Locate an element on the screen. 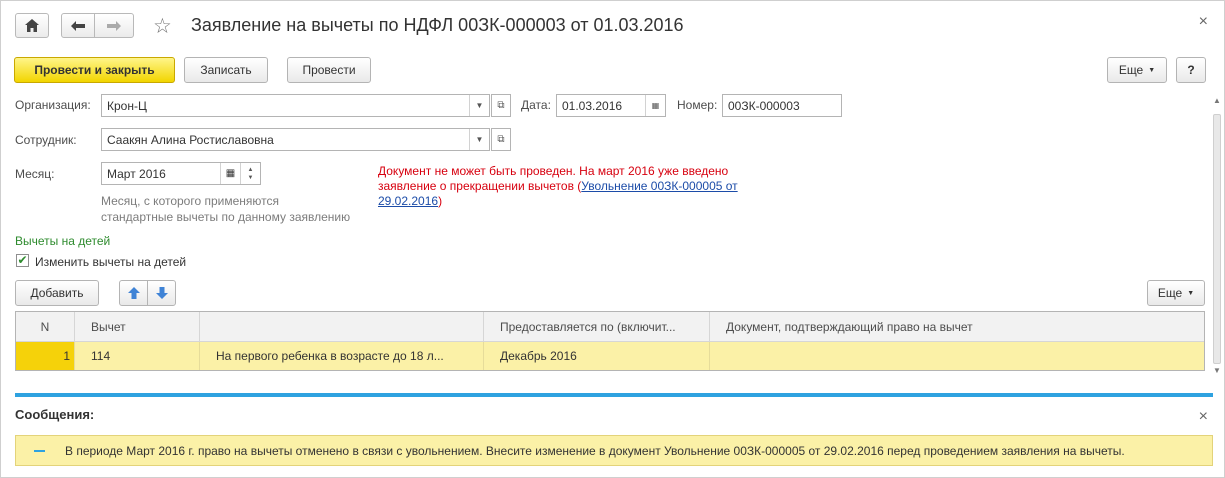 The width and height of the screenshot is (1225, 478). add-button: Добавить is located at coordinates (57, 293).